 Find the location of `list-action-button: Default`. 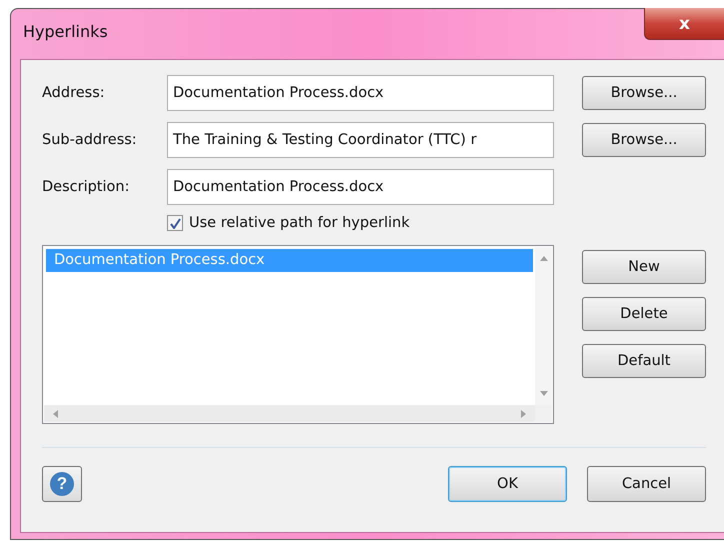

list-action-button: Default is located at coordinates (644, 361).